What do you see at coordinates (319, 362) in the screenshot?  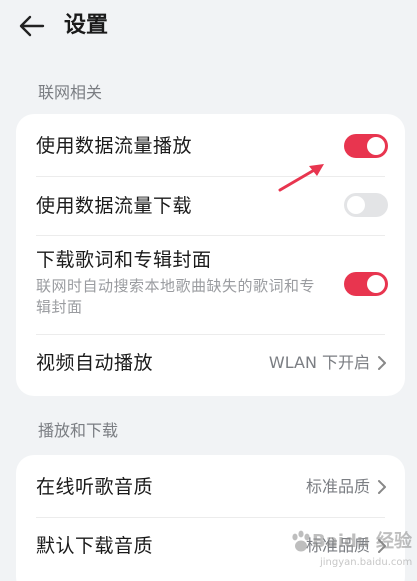 I see `setting-value: WLAN 下开启` at bounding box center [319, 362].